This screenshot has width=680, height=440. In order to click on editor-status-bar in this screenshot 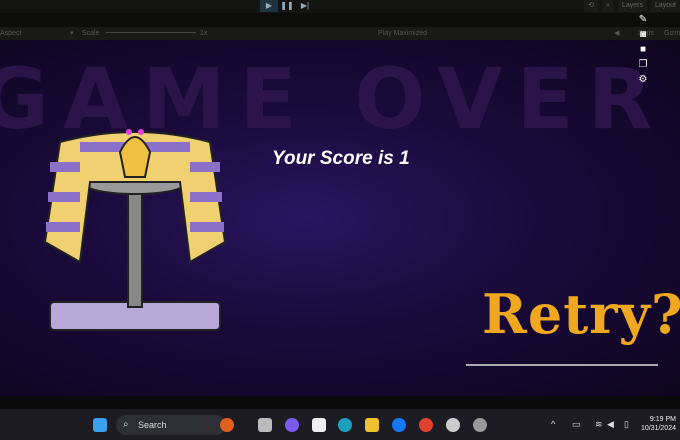, I will do `click(340, 402)`.